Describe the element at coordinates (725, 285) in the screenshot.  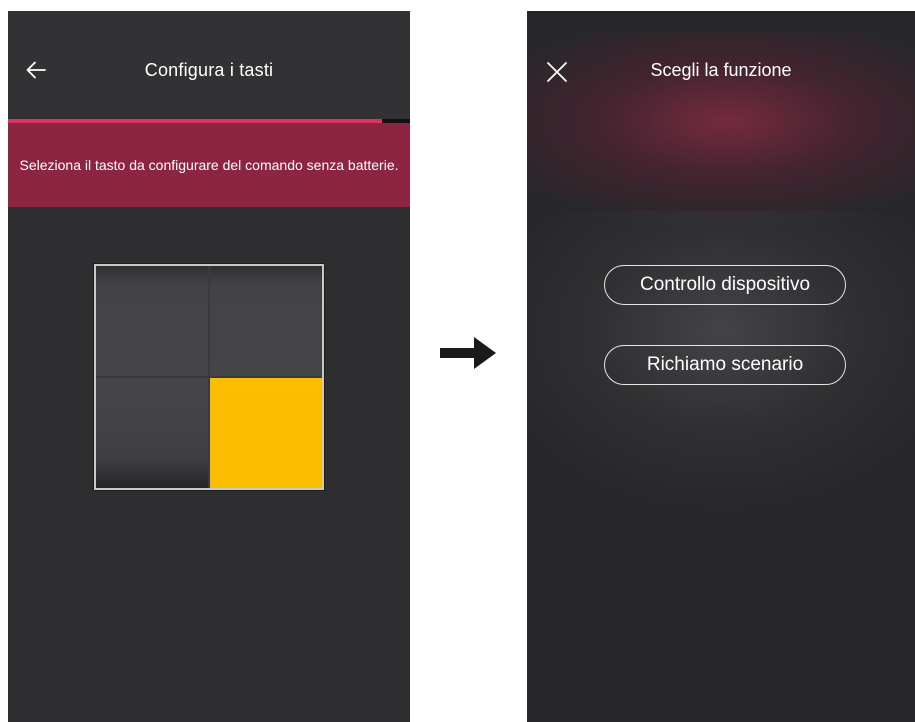
I see `option-device-control-button: Controllo dispositivo` at that location.